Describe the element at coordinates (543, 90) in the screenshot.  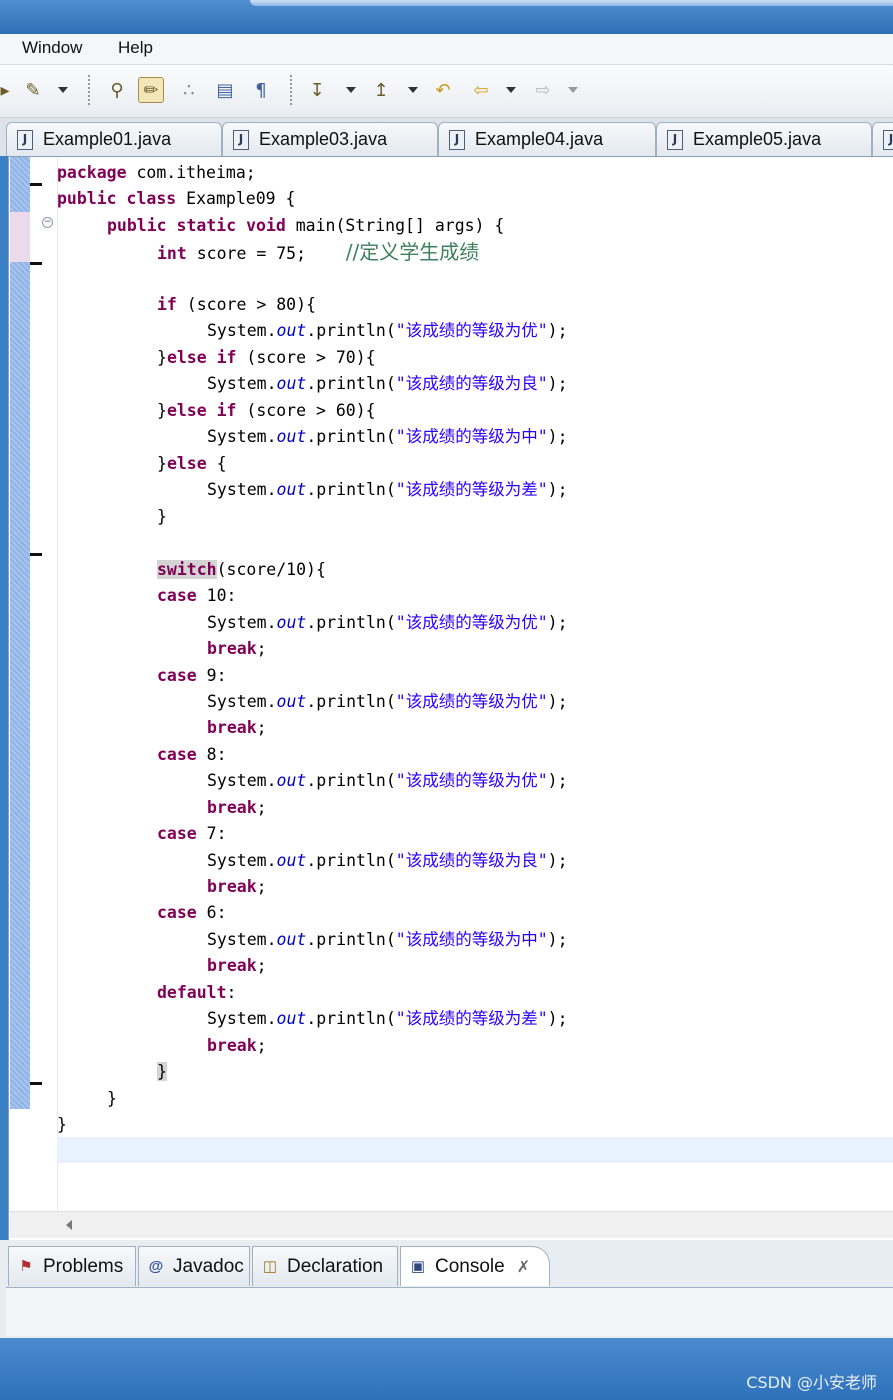
I see `forward-arrow-icon: ⇨` at that location.